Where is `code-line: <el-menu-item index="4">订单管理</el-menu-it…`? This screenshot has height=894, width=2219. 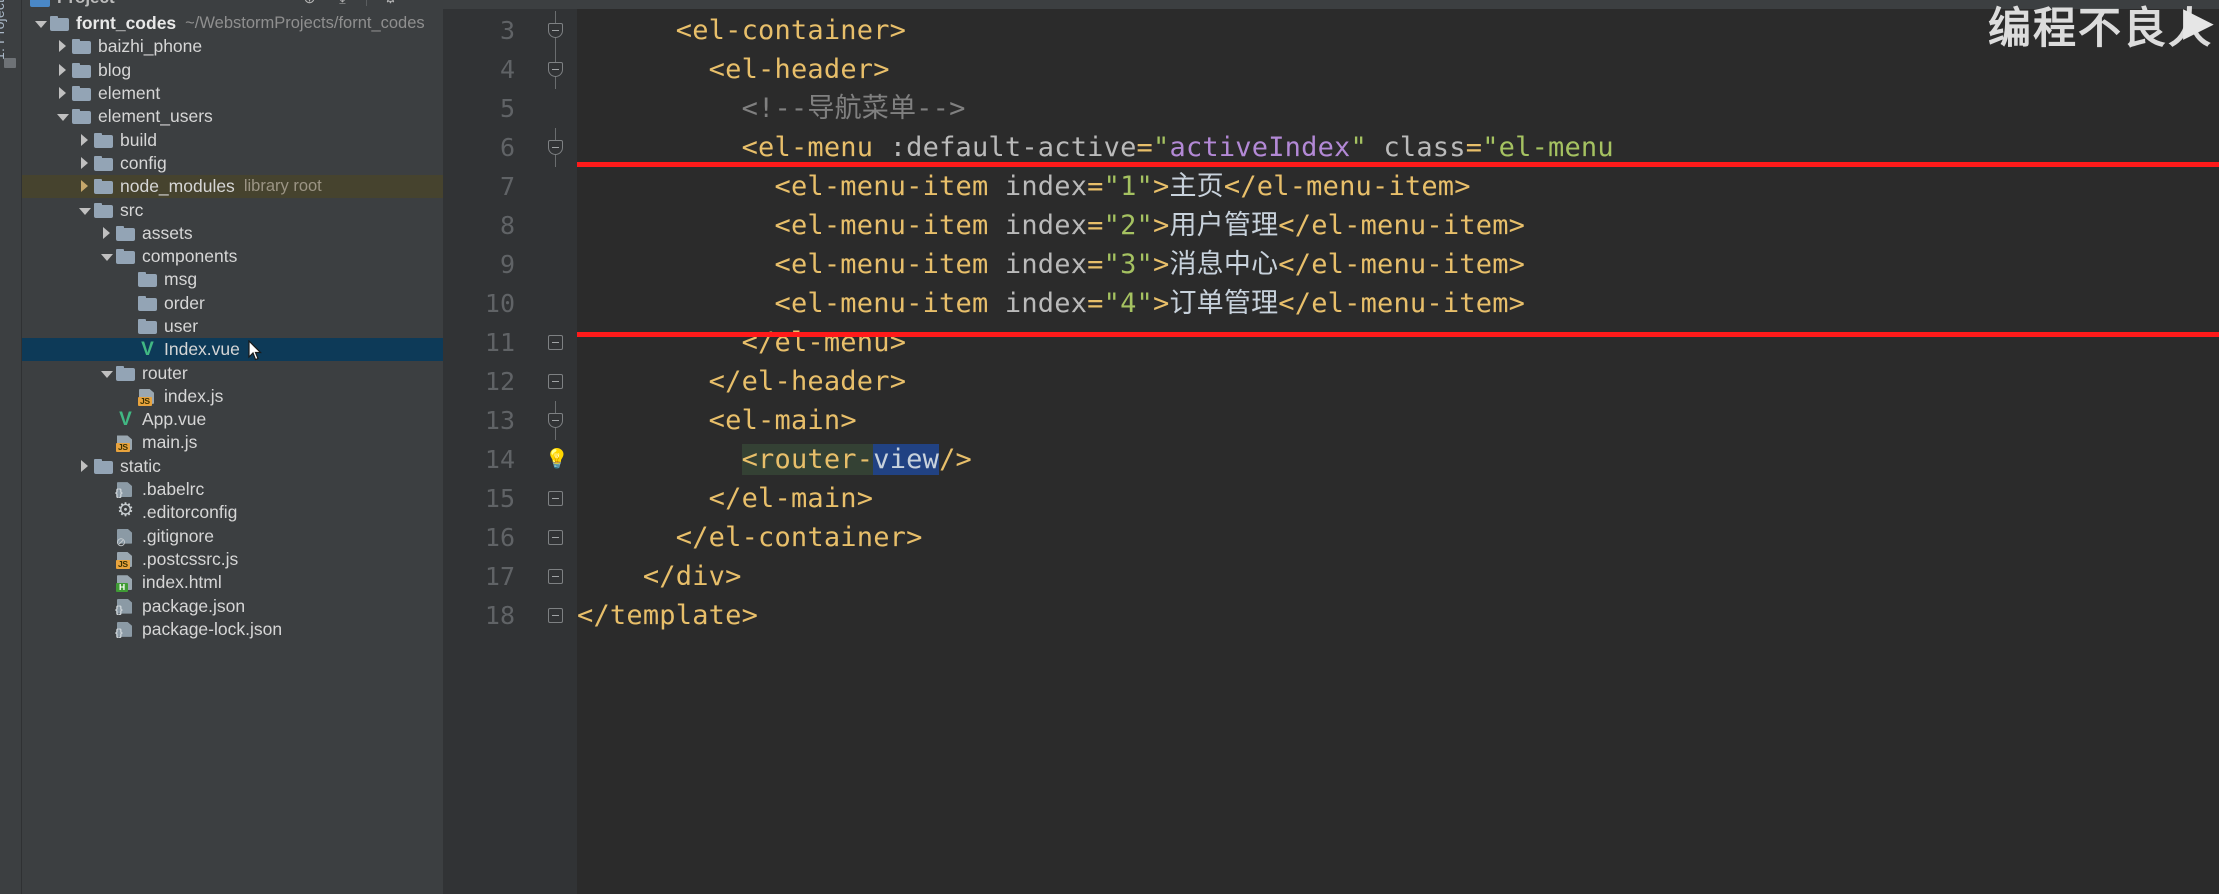
code-line: <el-menu-item index="4">订单管理</el-menu-it… is located at coordinates (1398, 303).